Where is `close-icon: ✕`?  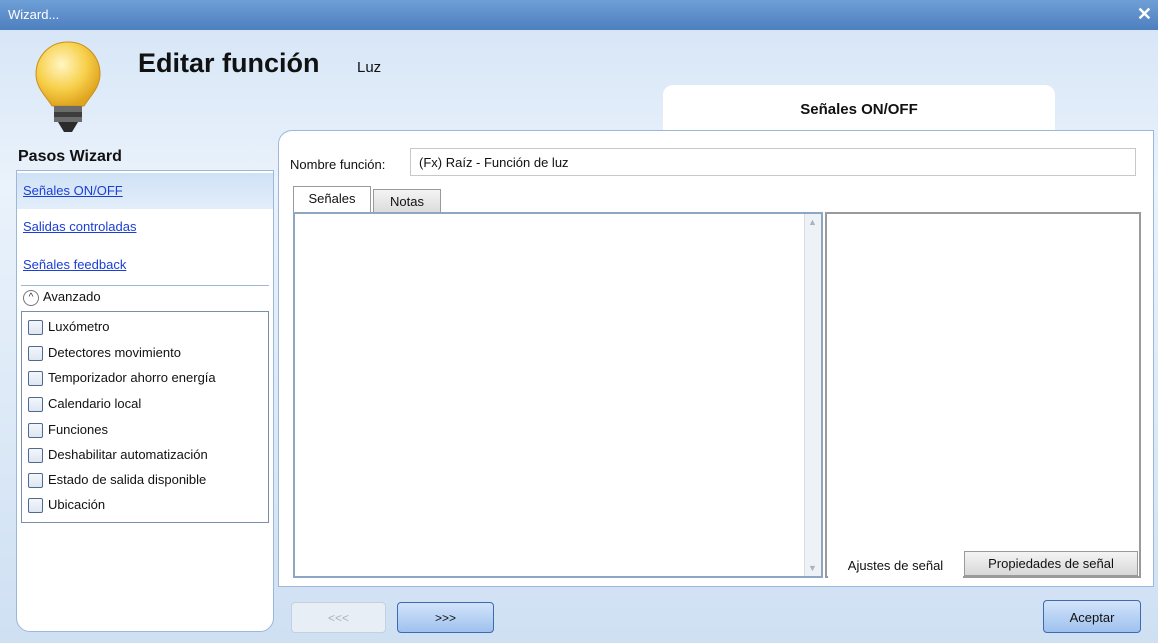 close-icon: ✕ is located at coordinates (1144, 14).